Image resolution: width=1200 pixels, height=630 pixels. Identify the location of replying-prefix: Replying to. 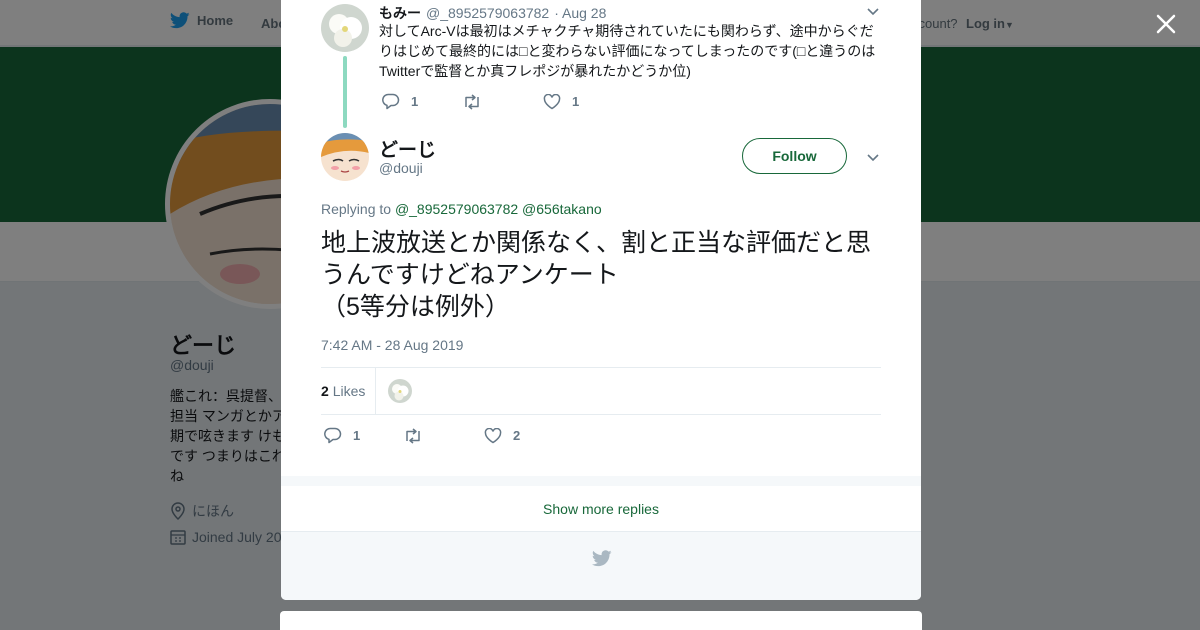
(356, 209).